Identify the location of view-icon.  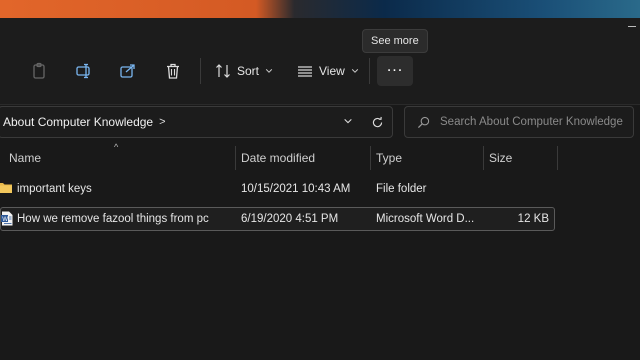
(305, 71).